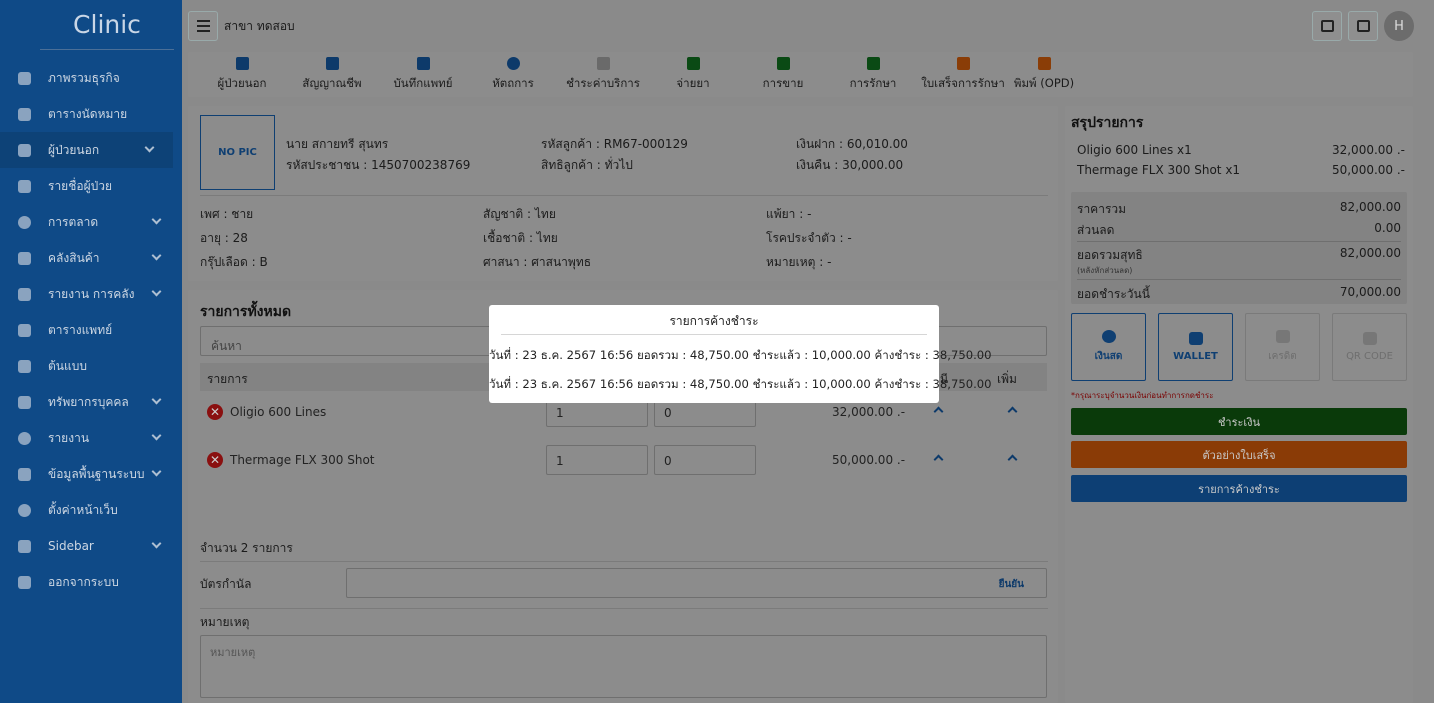 The image size is (1434, 703). What do you see at coordinates (91, 438) in the screenshot?
I see `sidebar-item-reports: รายงาน` at bounding box center [91, 438].